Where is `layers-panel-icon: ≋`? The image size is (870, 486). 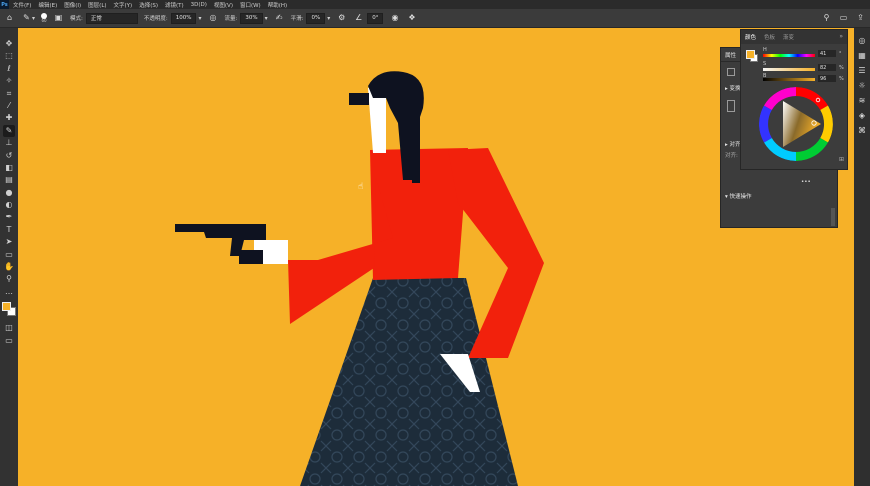
layers-panel-icon: ≋ is located at coordinates (862, 101).